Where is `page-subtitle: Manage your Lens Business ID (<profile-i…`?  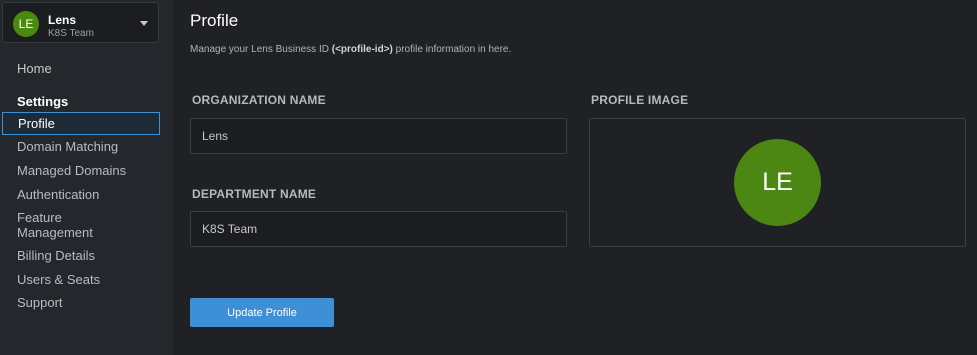 page-subtitle: Manage your Lens Business ID (<profile-i… is located at coordinates (350, 49).